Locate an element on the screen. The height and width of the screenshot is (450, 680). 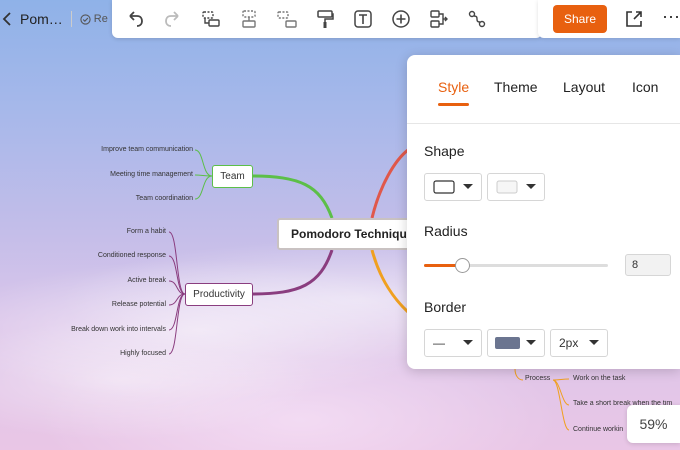
border-section-title: Border is located at coordinates (445, 307).